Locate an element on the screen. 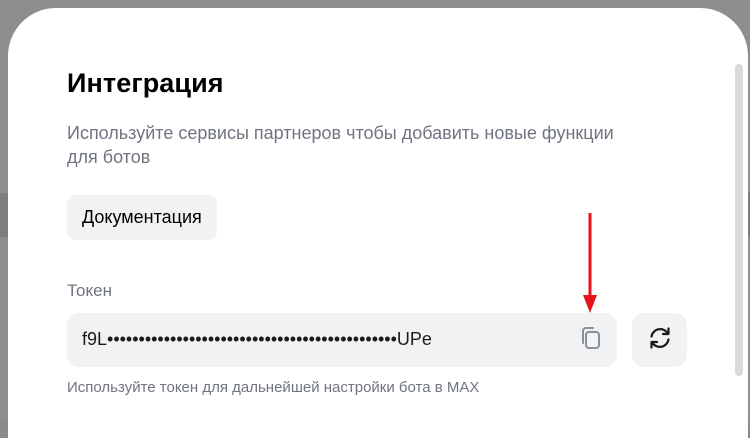 The image size is (750, 438). copy-token-button is located at coordinates (591, 340).